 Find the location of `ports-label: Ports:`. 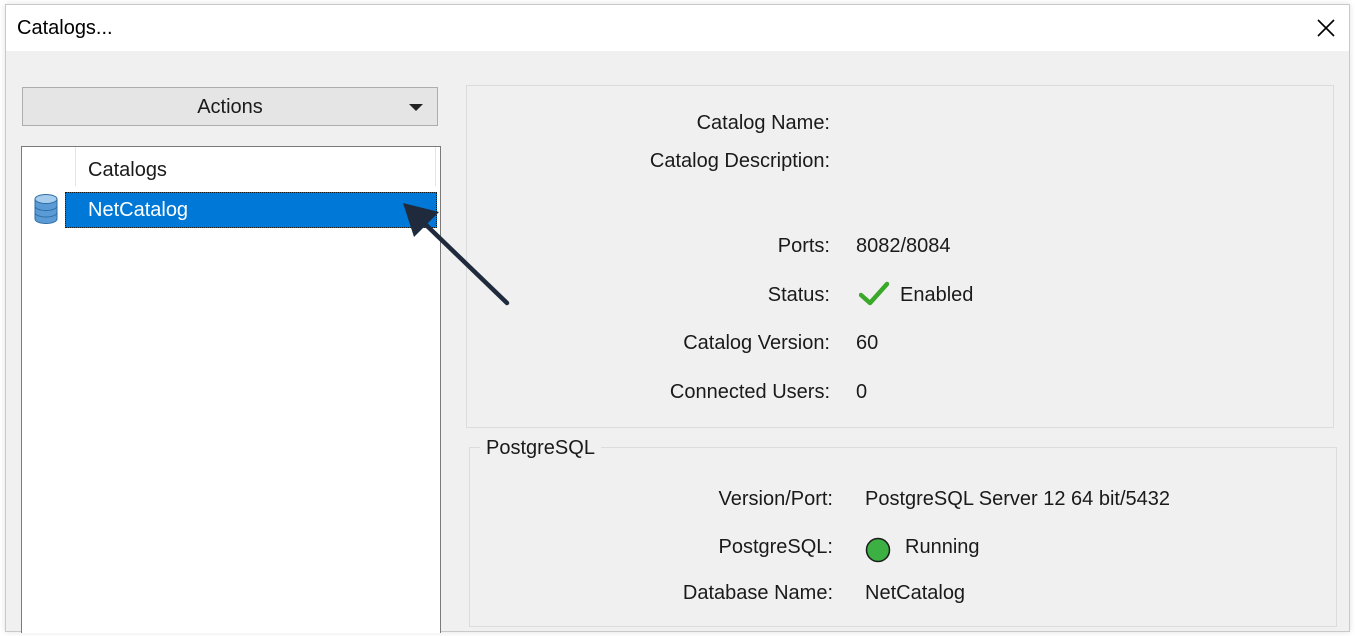

ports-label: Ports: is located at coordinates (803, 246).